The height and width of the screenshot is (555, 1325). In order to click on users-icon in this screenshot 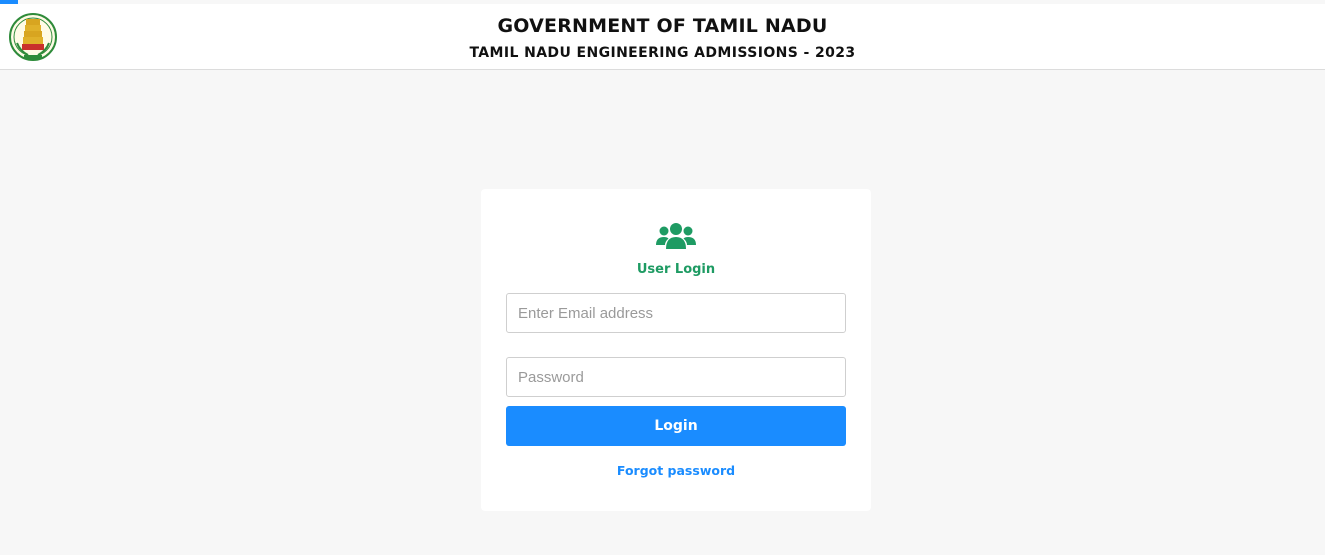, I will do `click(676, 236)`.